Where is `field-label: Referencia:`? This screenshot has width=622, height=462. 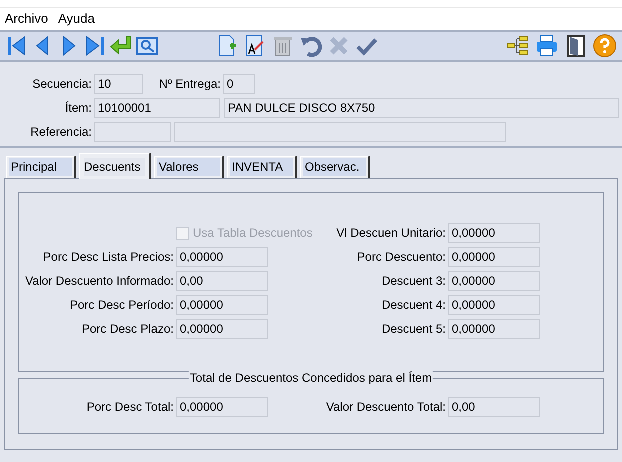 field-label: Referencia: is located at coordinates (61, 132).